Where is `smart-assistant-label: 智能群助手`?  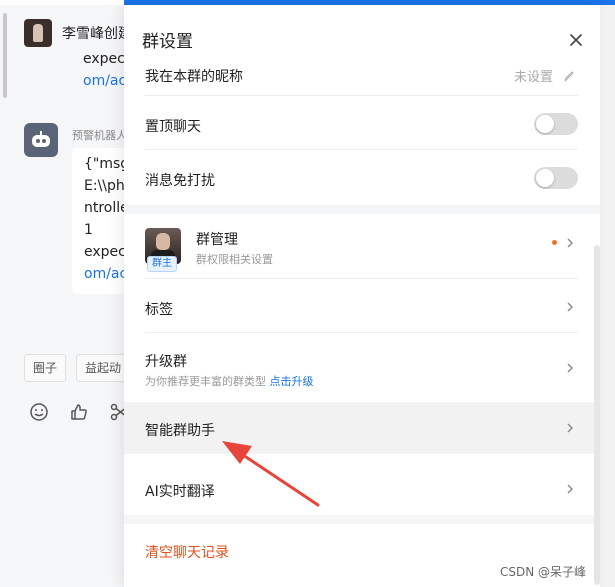 smart-assistant-label: 智能群助手 is located at coordinates (180, 431).